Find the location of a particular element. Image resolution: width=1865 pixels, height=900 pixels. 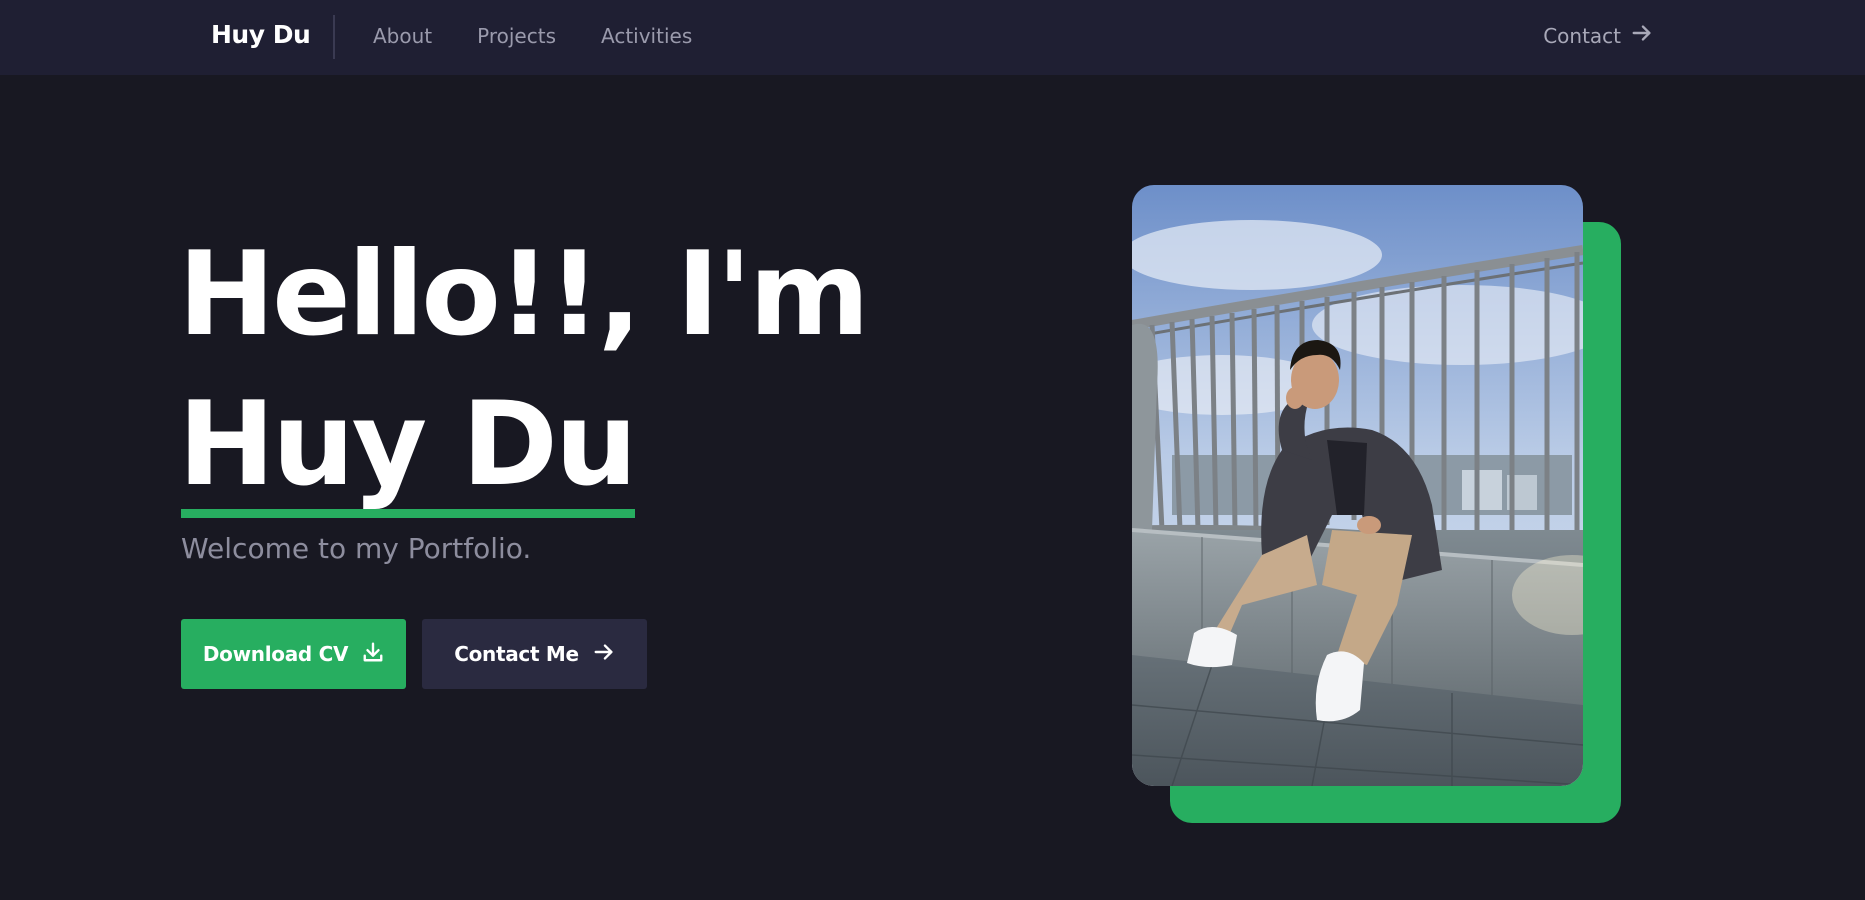

hero-subtitle: Welcome to my Portfolio. is located at coordinates (356, 548).